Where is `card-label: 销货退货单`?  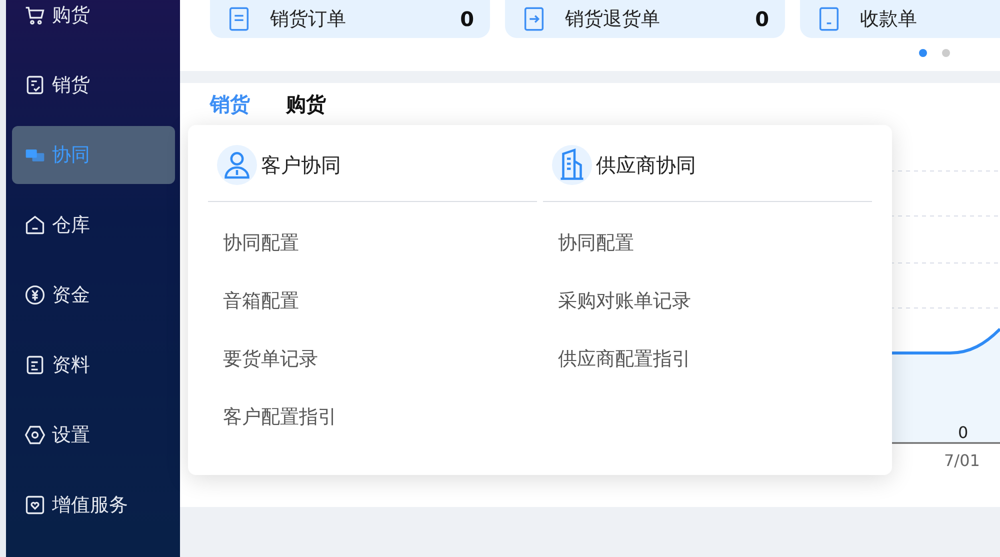
card-label: 销货退货单 is located at coordinates (613, 19).